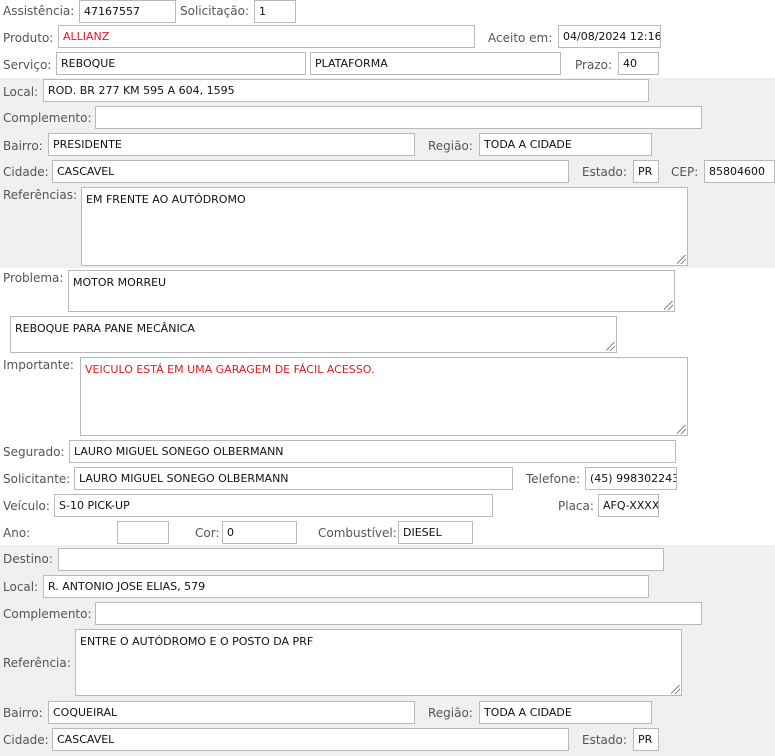 This screenshot has width=775, height=756. I want to click on origem-regiao-field: TODA A CIDADE, so click(565, 144).